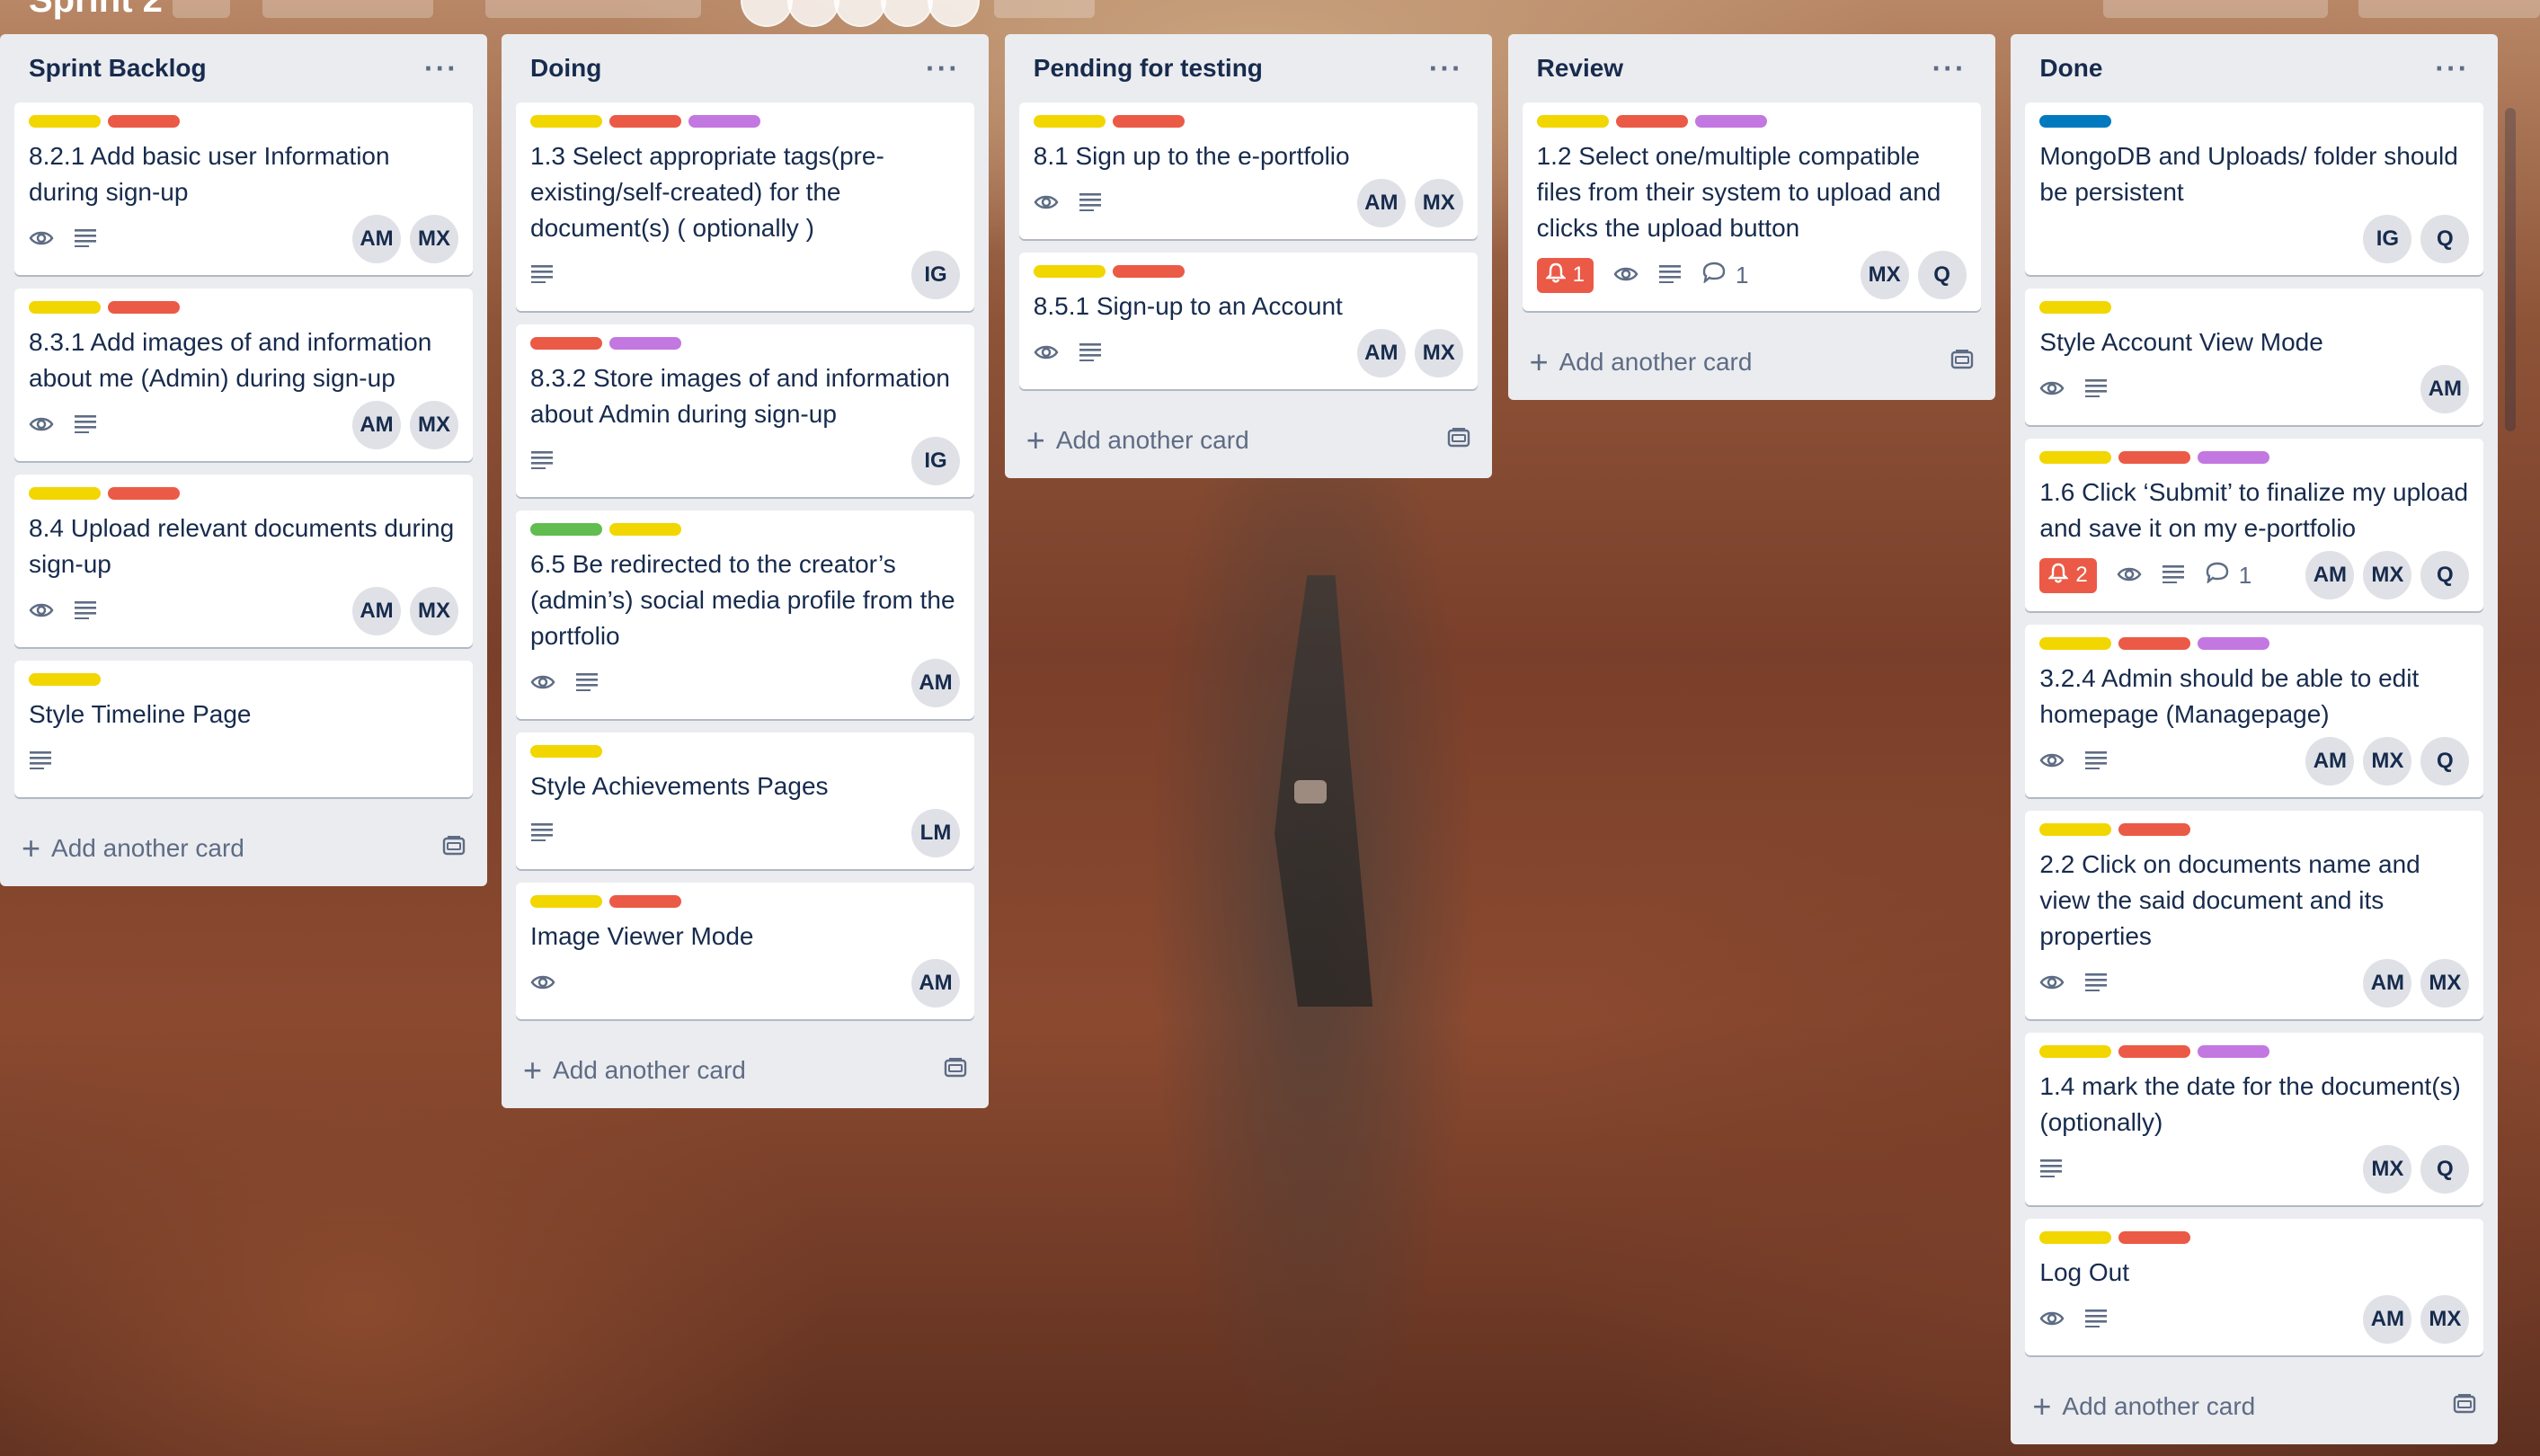 This screenshot has height=1456, width=2540. Describe the element at coordinates (566, 529) in the screenshot. I see `label-green` at that location.